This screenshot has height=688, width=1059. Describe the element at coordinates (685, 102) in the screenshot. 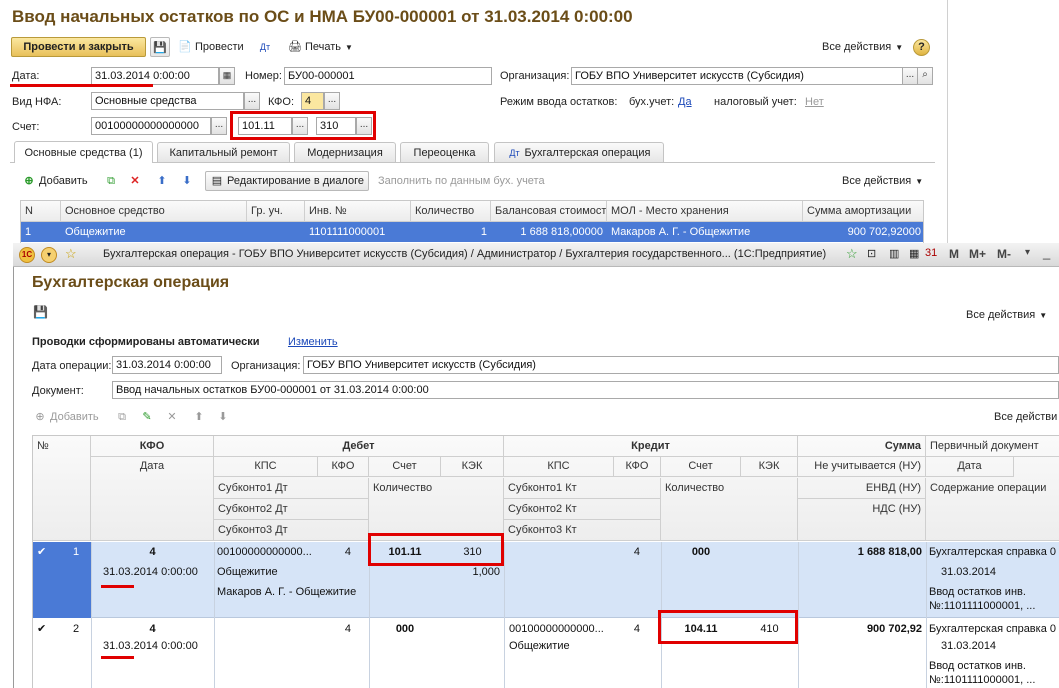

I see `bu-link: Да` at that location.